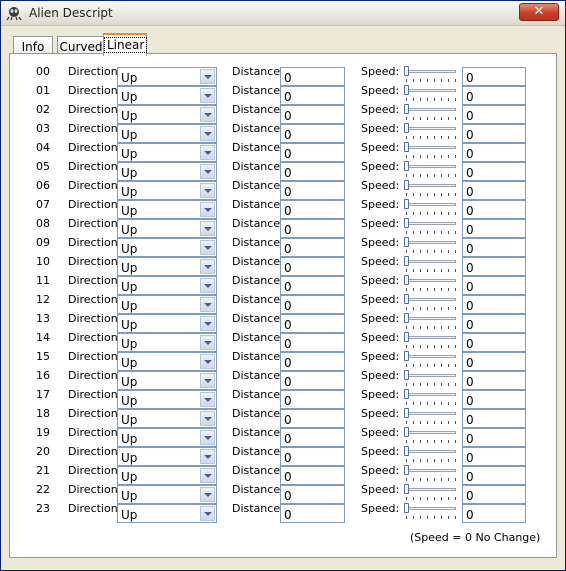 The height and width of the screenshot is (571, 566). I want to click on linear-step-row: 15 Direction: Up Distance: 0 Speed: 0, so click(284, 360).